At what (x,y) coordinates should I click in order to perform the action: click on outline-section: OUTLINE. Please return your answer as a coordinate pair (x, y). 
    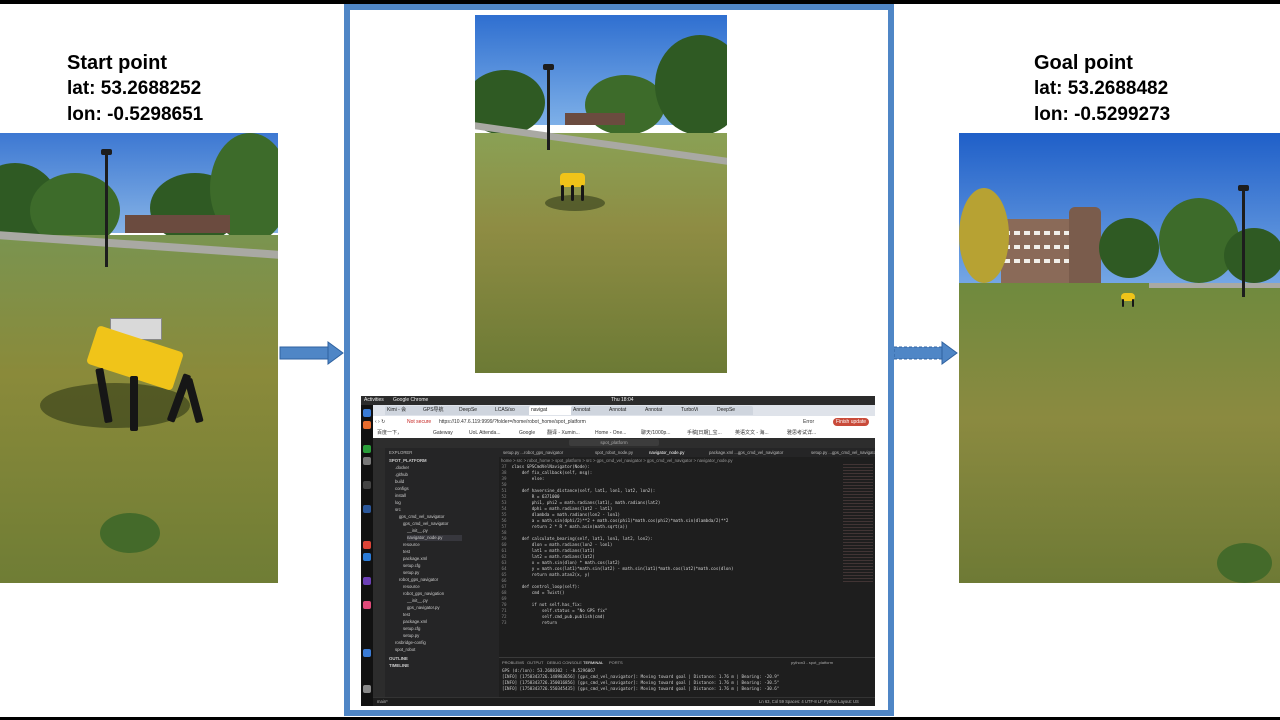
    Looking at the image, I should click on (398, 659).